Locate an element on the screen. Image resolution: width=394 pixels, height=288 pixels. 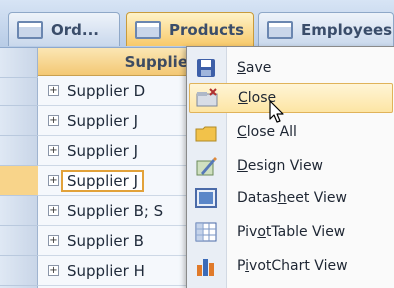
menu-item-label: Save is located at coordinates (254, 68).